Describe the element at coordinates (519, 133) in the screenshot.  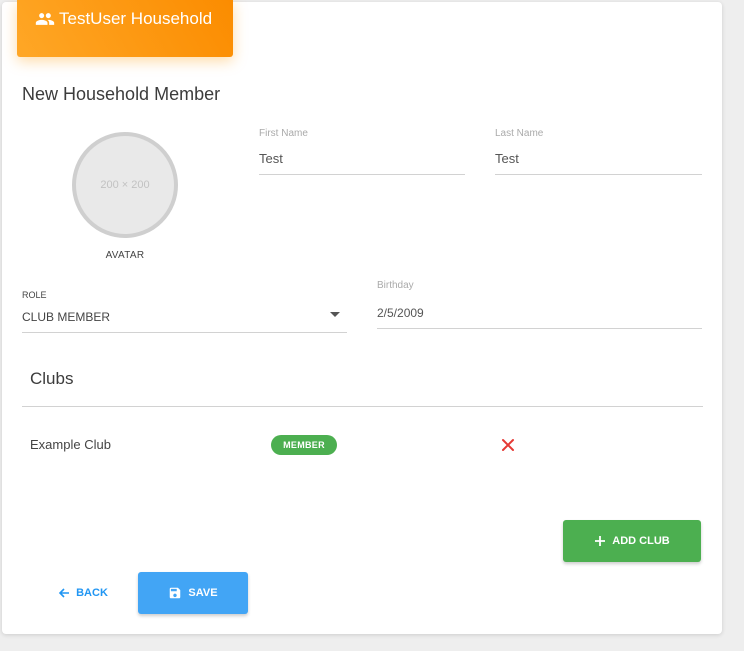
I see `last-name-label: Last Name` at that location.